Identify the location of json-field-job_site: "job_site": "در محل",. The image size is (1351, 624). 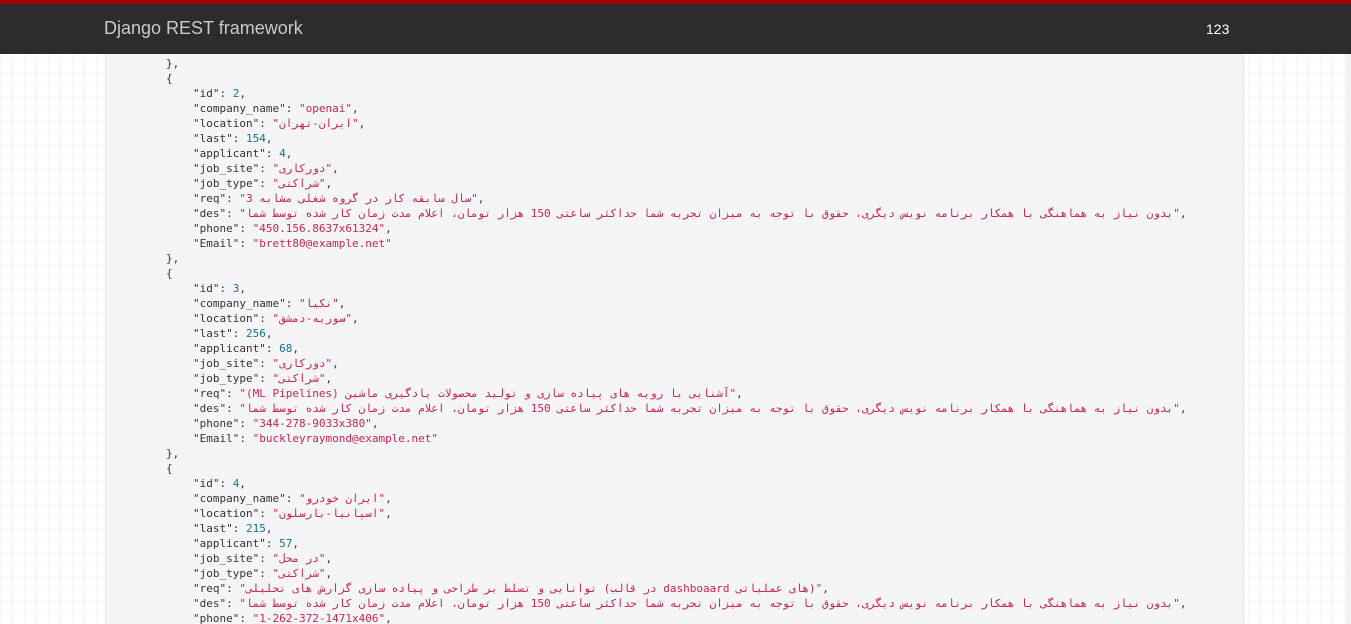
(674, 558).